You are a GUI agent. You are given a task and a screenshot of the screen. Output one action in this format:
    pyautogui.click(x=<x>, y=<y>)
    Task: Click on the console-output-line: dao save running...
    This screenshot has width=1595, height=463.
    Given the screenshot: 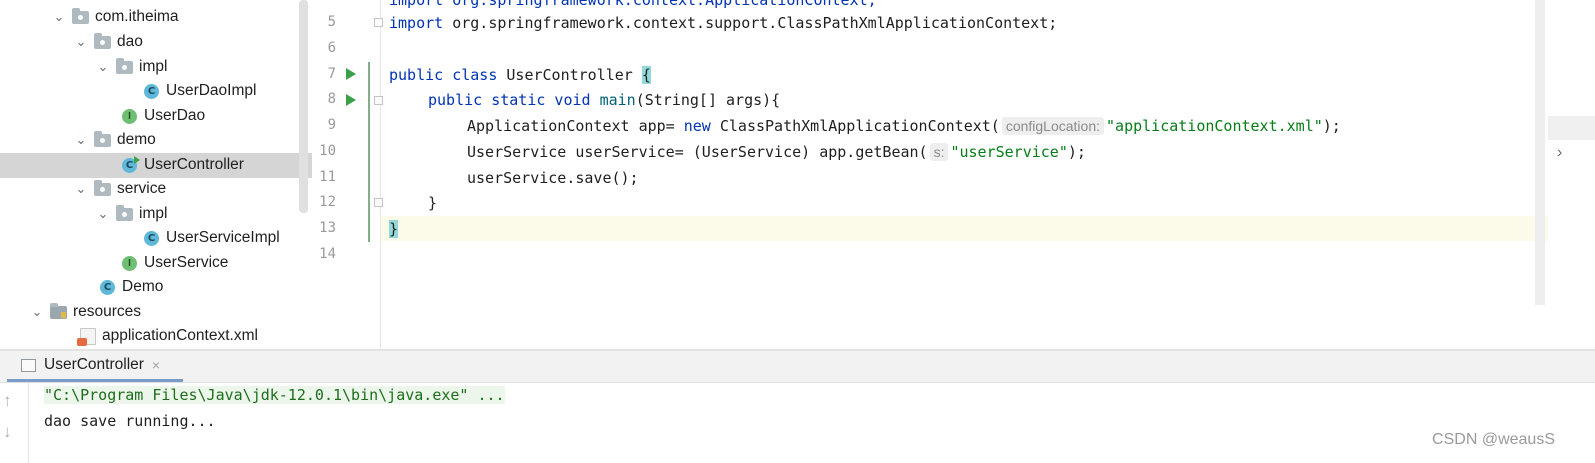 What is the action you would take?
    pyautogui.click(x=130, y=421)
    